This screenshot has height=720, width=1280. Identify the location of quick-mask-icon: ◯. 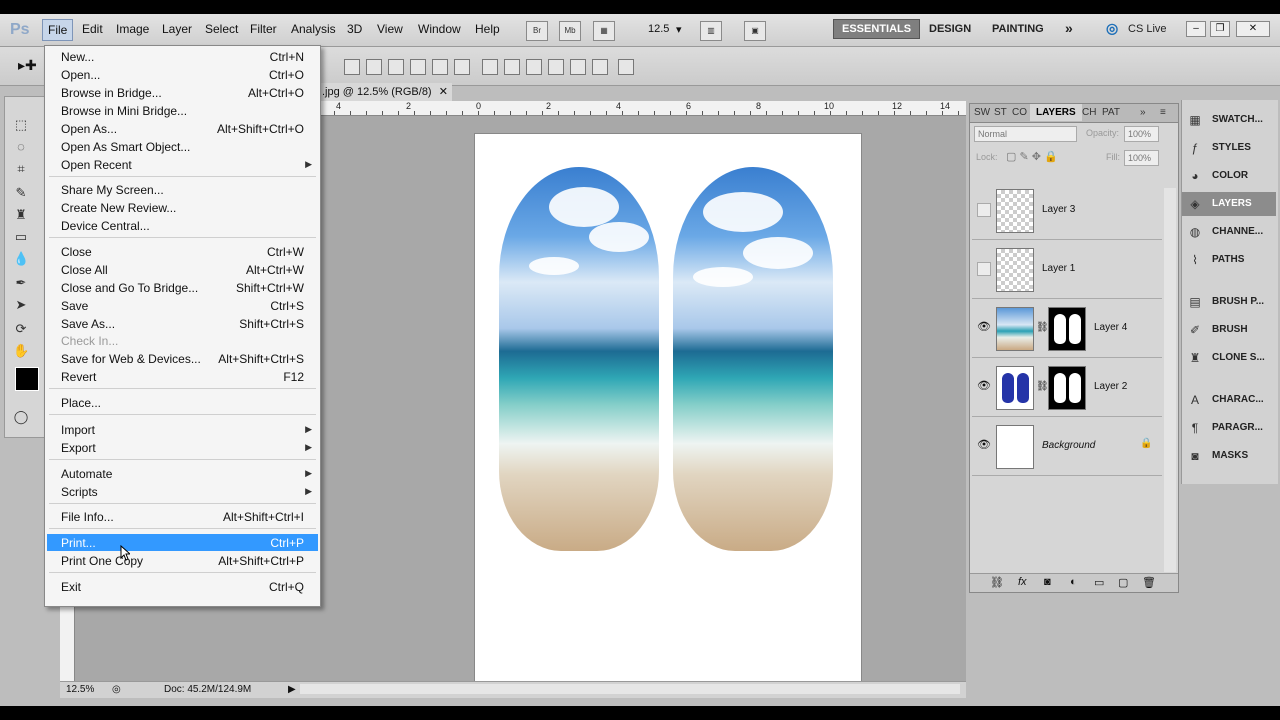
(21, 417).